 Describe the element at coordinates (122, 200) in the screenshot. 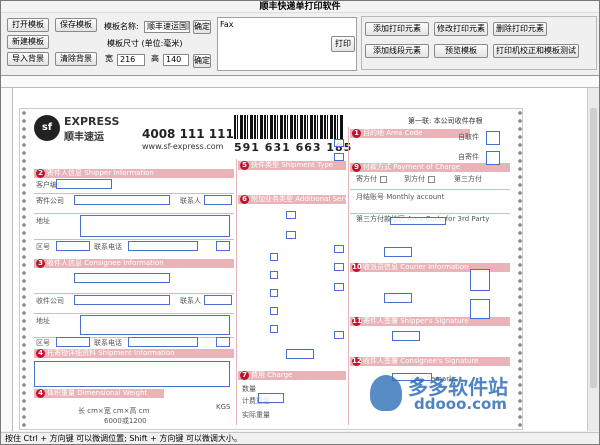

I see `print-element-shipper-company` at that location.